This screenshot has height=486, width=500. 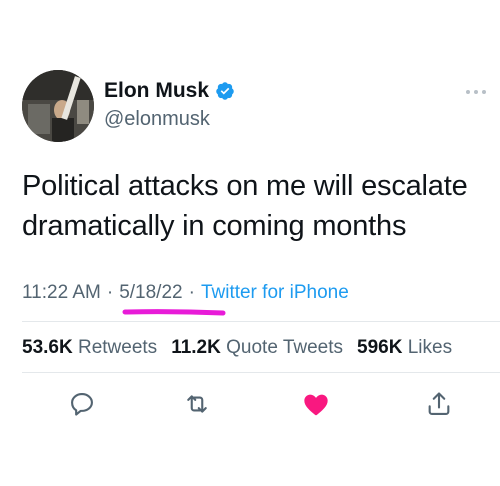 I want to click on author-handle: @elonmusk, so click(x=169, y=119).